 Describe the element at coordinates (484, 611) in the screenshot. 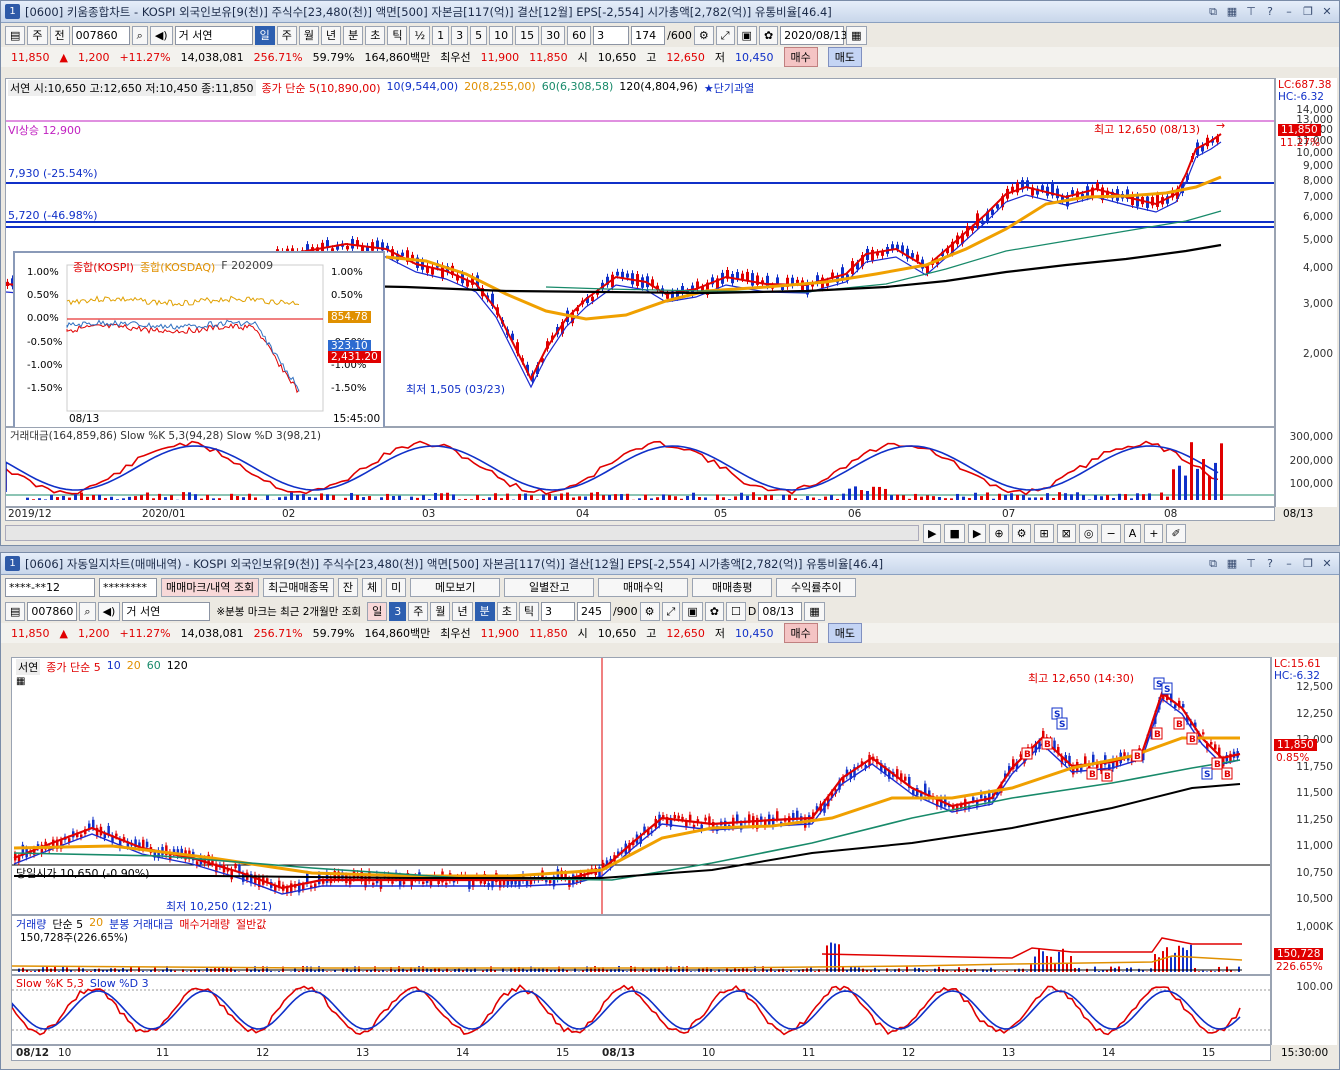

I see `b-tab-minute: 분` at that location.